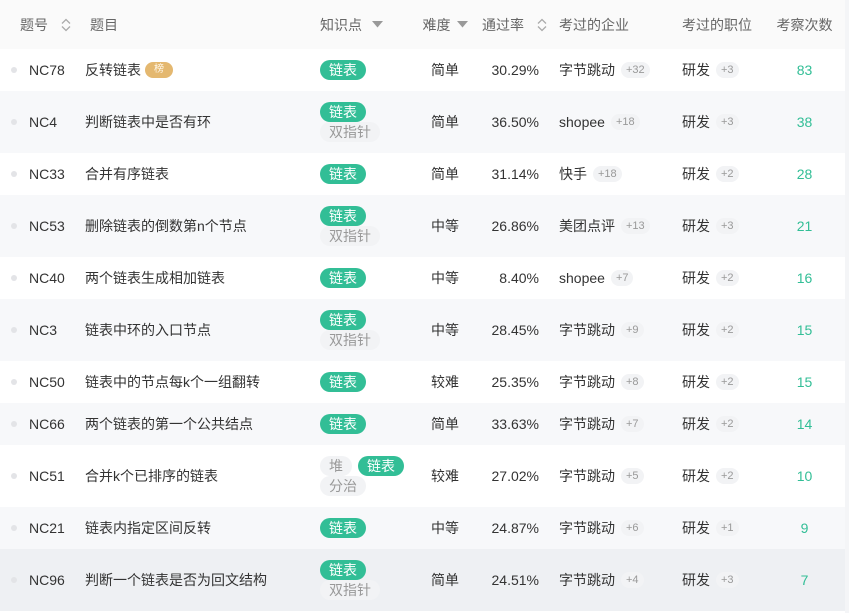 This screenshot has height=613, width=849. What do you see at coordinates (422, 174) in the screenshot?
I see `table-row: NC33 合并有序链表 链表 简单 31.14% 快手 +18 研发 +2 28` at bounding box center [422, 174].